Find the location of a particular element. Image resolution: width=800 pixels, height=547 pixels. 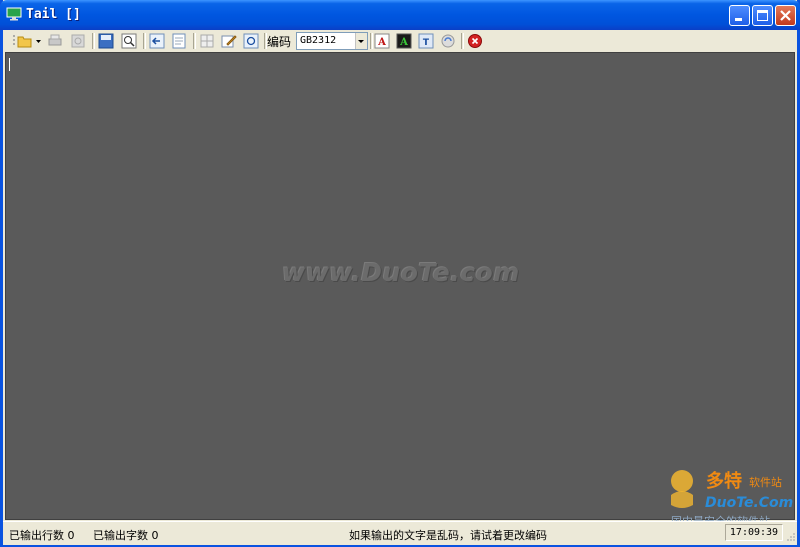

status-clock: 17:09:39 is located at coordinates (754, 532).